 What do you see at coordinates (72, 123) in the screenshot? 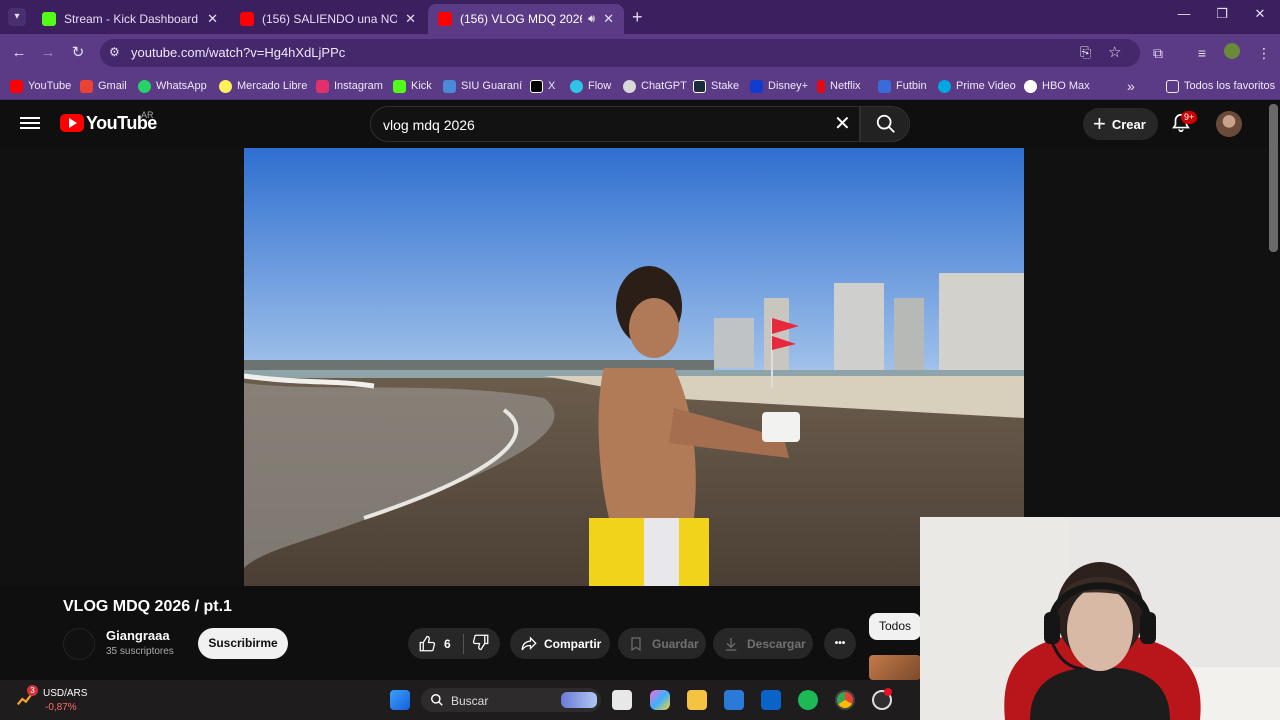
I see `youtube-logo-icon` at bounding box center [72, 123].